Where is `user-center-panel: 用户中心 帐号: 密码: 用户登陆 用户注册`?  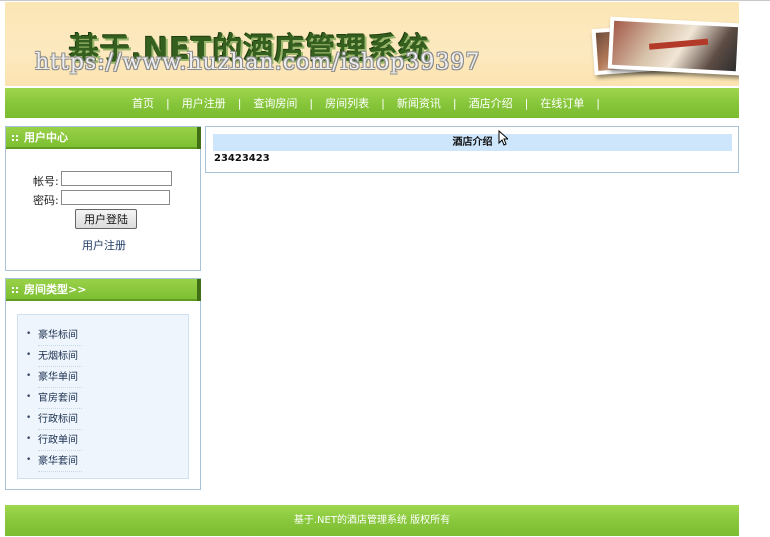
user-center-panel: 用户中心 帐号: 密码: 用户登陆 用户注册 is located at coordinates (103, 198).